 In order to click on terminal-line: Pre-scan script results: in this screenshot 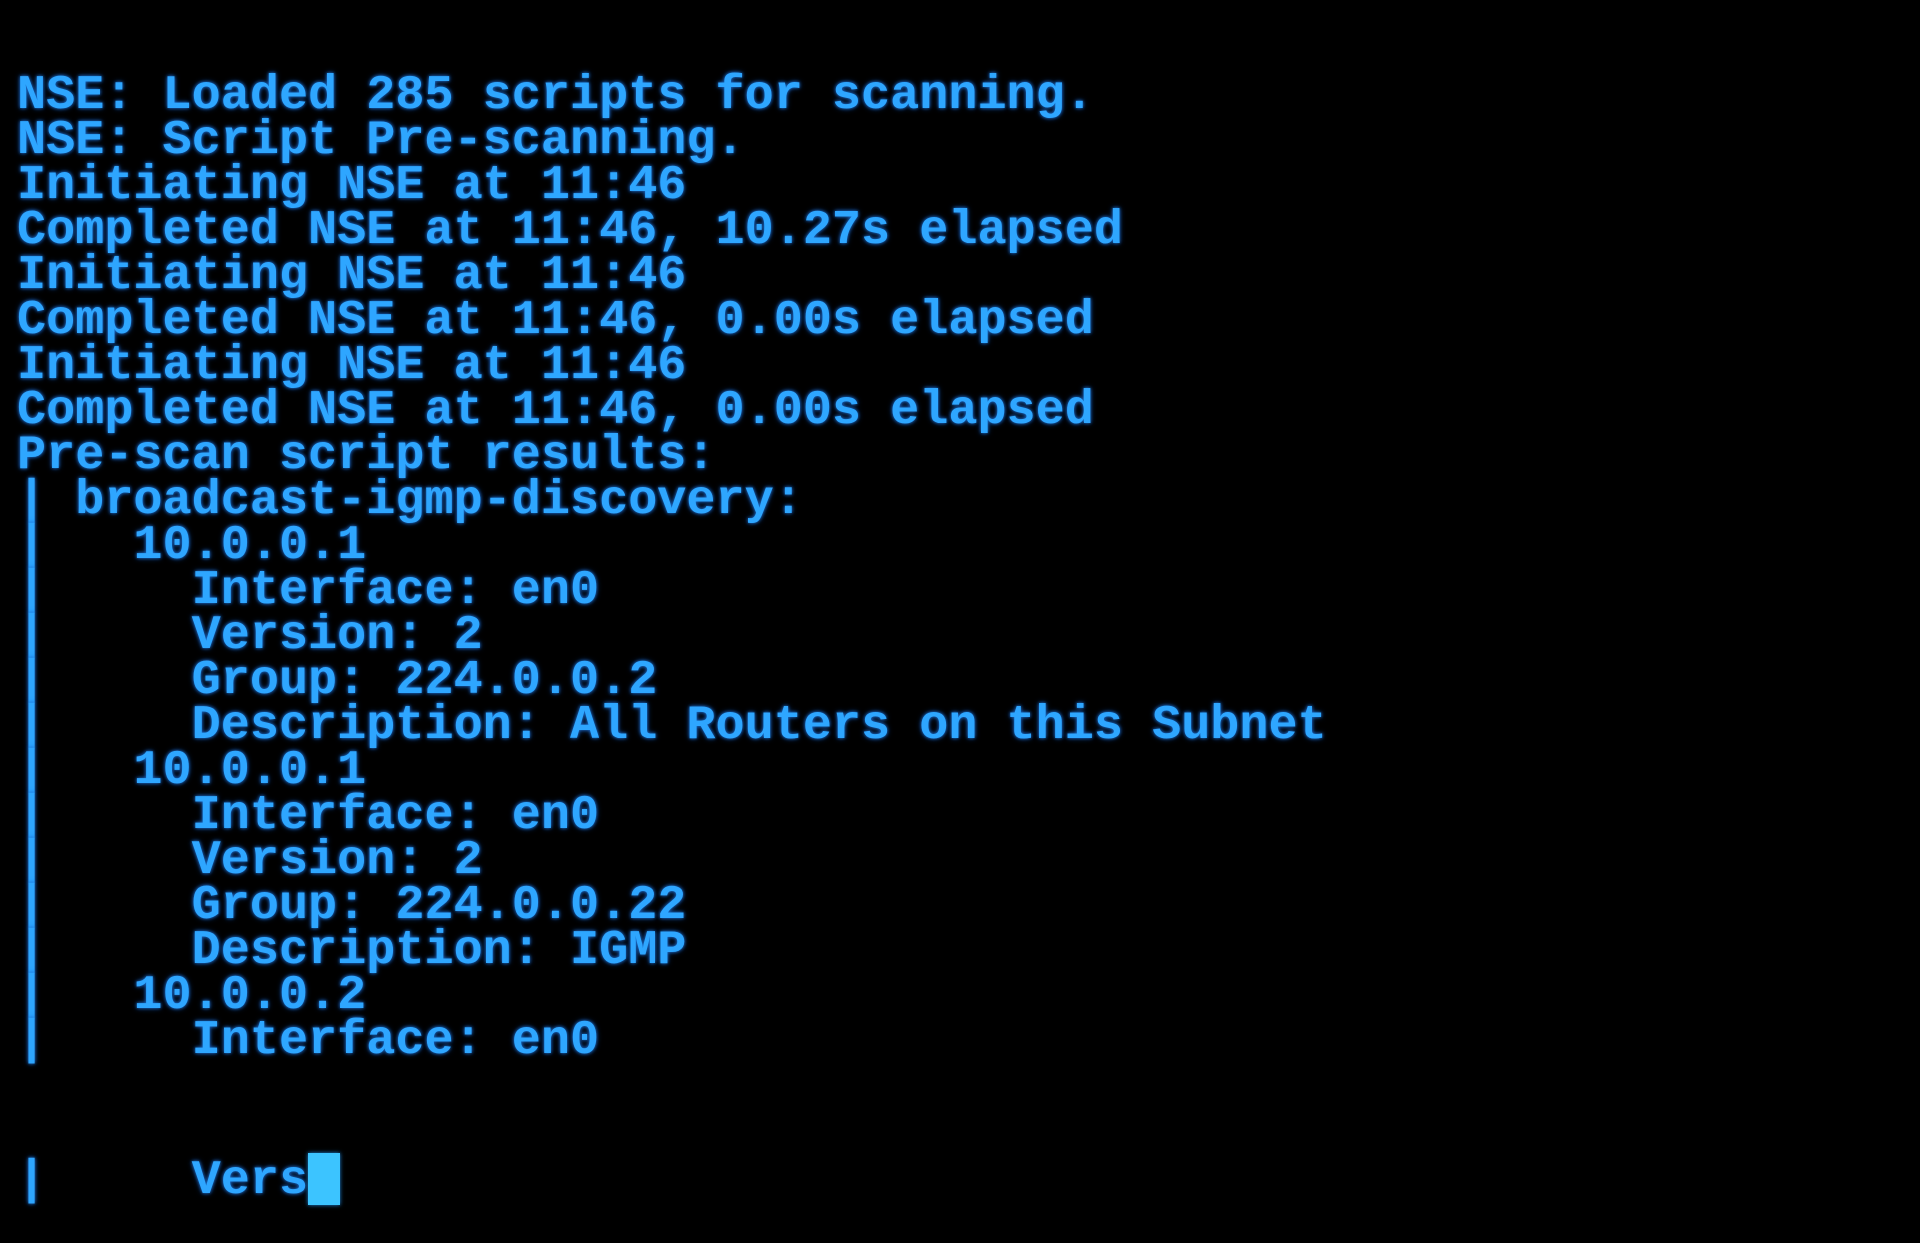, I will do `click(366, 455)`.